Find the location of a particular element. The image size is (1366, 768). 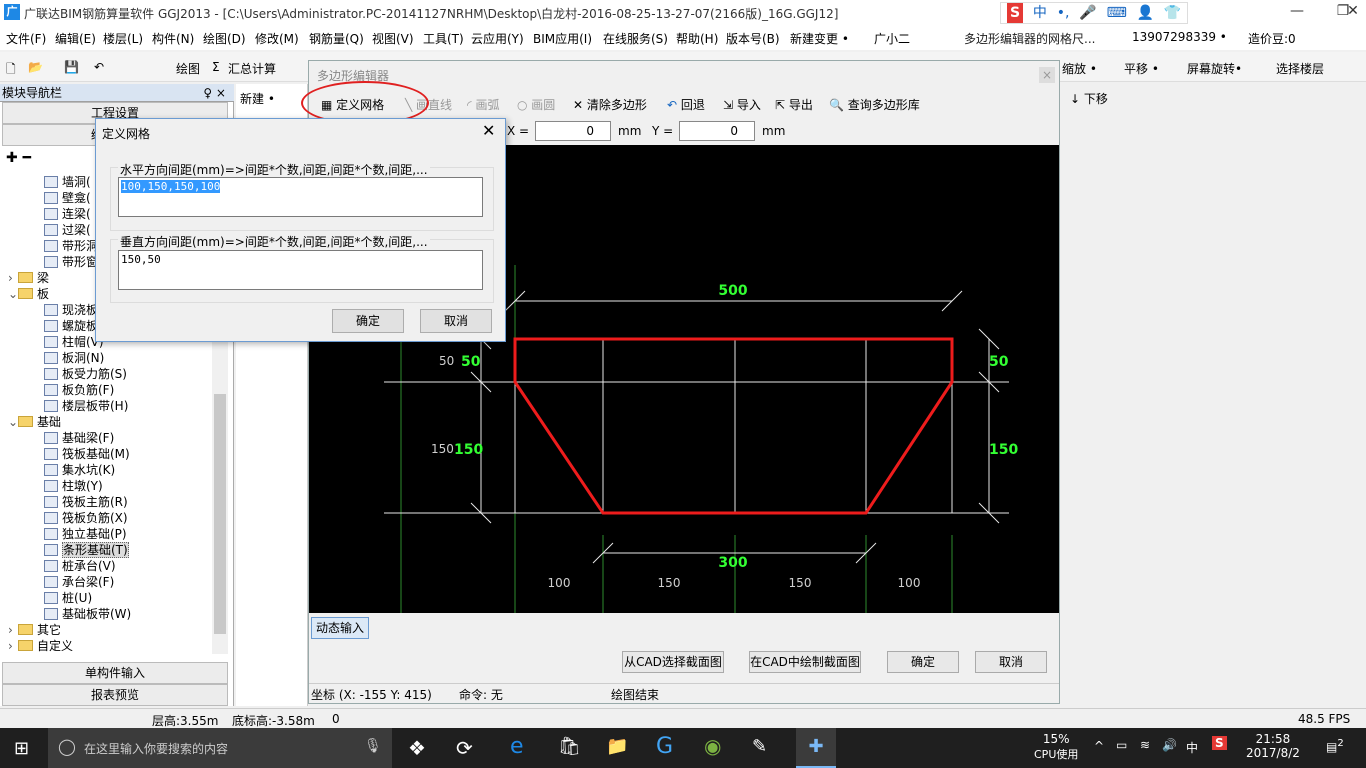

tray-lang: 中 is located at coordinates (1192, 747).